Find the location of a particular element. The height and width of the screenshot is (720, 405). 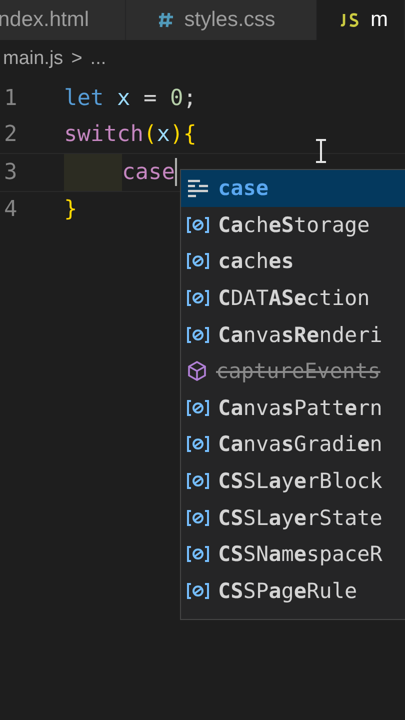

suggestion-item: CacheStorage is located at coordinates (293, 225).